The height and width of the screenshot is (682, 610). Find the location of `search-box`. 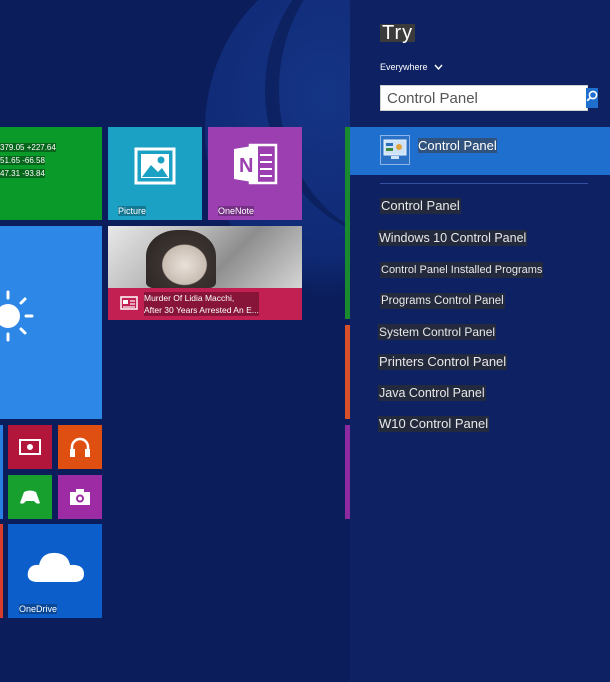

search-box is located at coordinates (489, 98).